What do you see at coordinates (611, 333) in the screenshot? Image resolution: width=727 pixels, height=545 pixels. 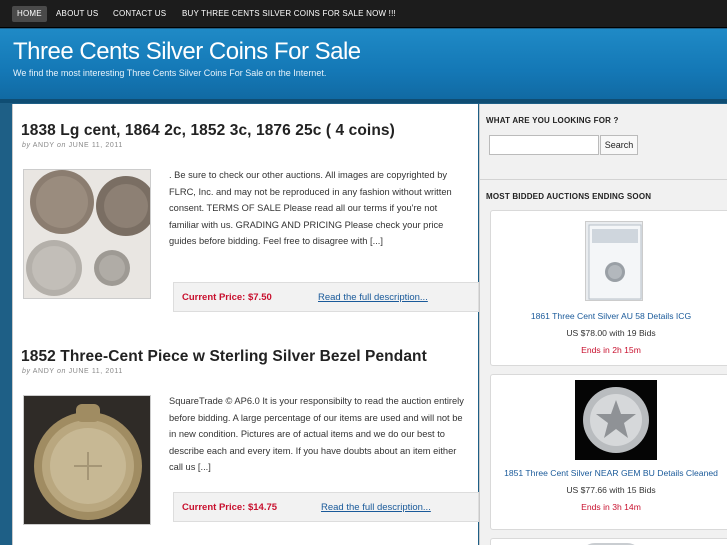 I see `auction-price: US $78.00 with 19 Bids` at bounding box center [611, 333].